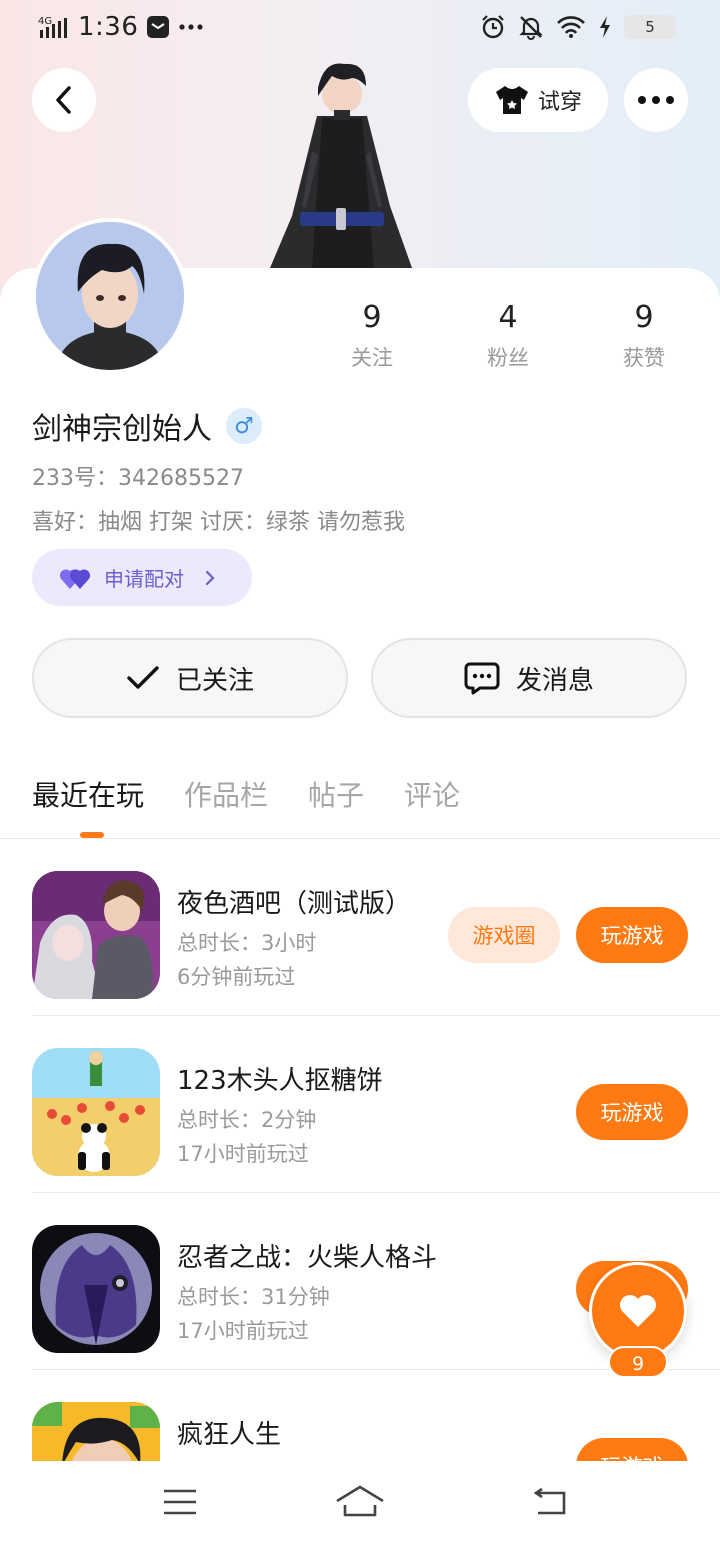 Image resolution: width=720 pixels, height=1544 pixels. Describe the element at coordinates (244, 426) in the screenshot. I see `male-gender-icon: ♂` at that location.